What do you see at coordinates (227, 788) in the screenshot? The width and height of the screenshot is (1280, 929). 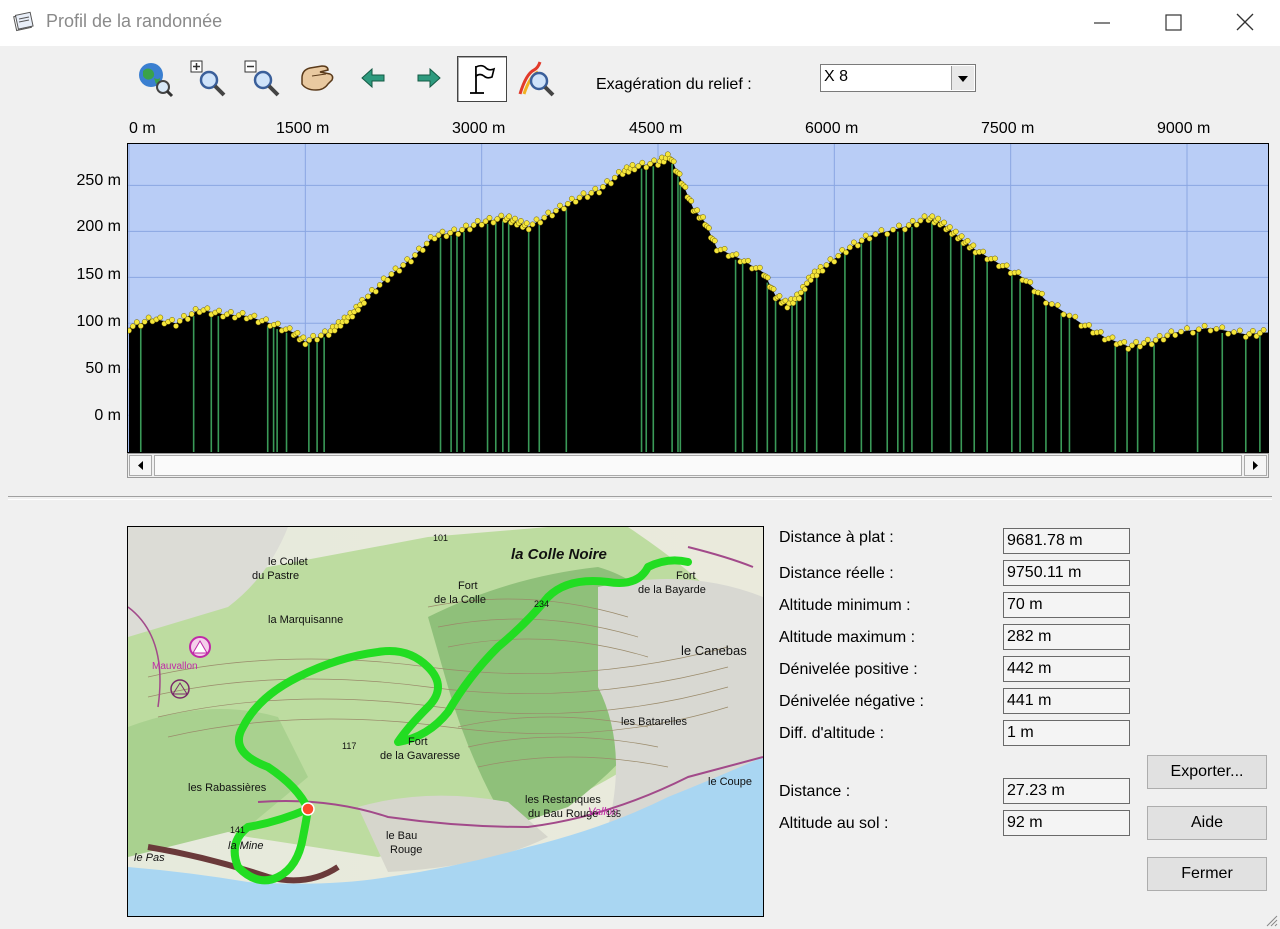 I see `map-label: les Rabassières` at bounding box center [227, 788].